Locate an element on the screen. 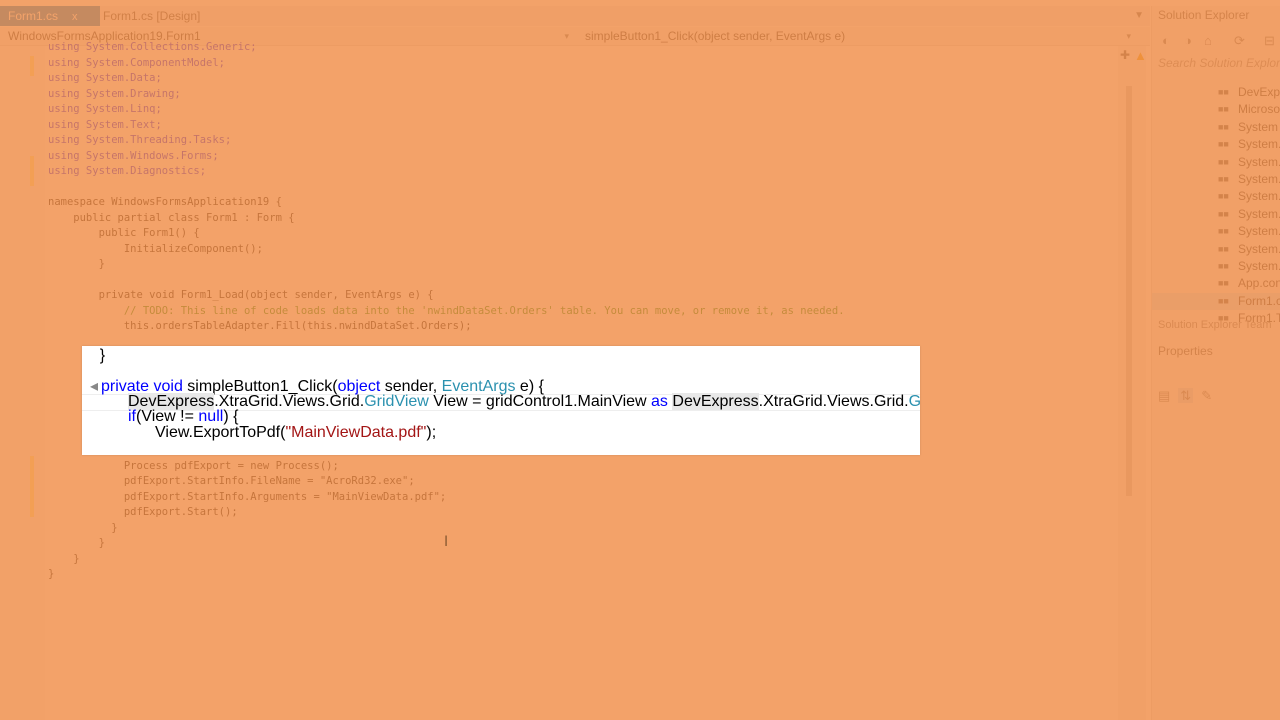  tab-label: Form1.cs is located at coordinates (33, 16).